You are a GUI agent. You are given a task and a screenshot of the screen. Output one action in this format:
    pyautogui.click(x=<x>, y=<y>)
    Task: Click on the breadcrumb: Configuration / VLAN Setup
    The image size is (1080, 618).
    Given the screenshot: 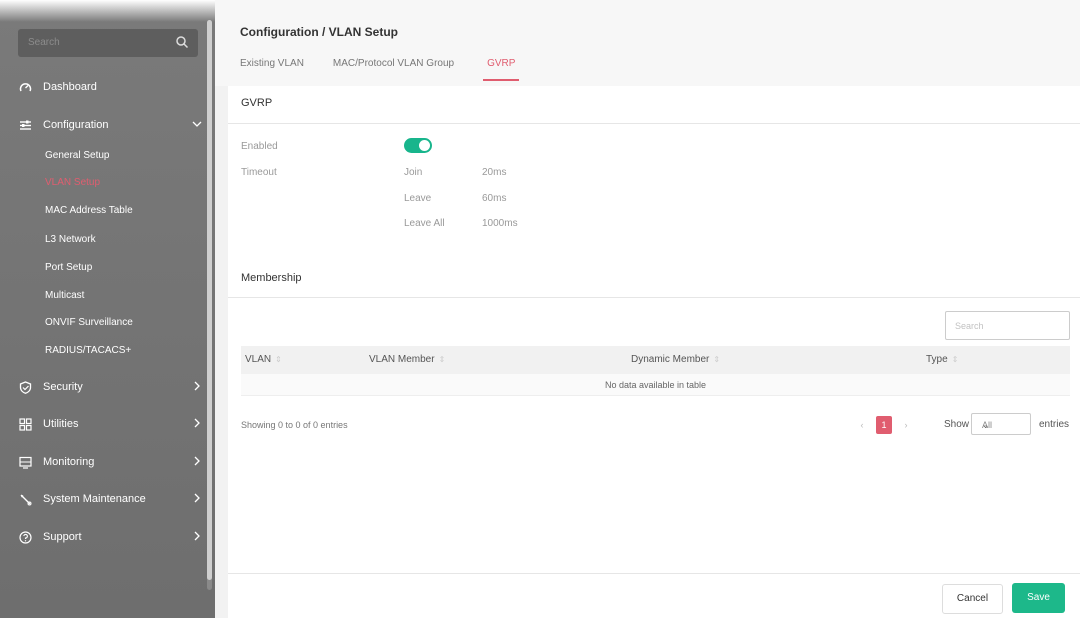 What is the action you would take?
    pyautogui.click(x=319, y=32)
    